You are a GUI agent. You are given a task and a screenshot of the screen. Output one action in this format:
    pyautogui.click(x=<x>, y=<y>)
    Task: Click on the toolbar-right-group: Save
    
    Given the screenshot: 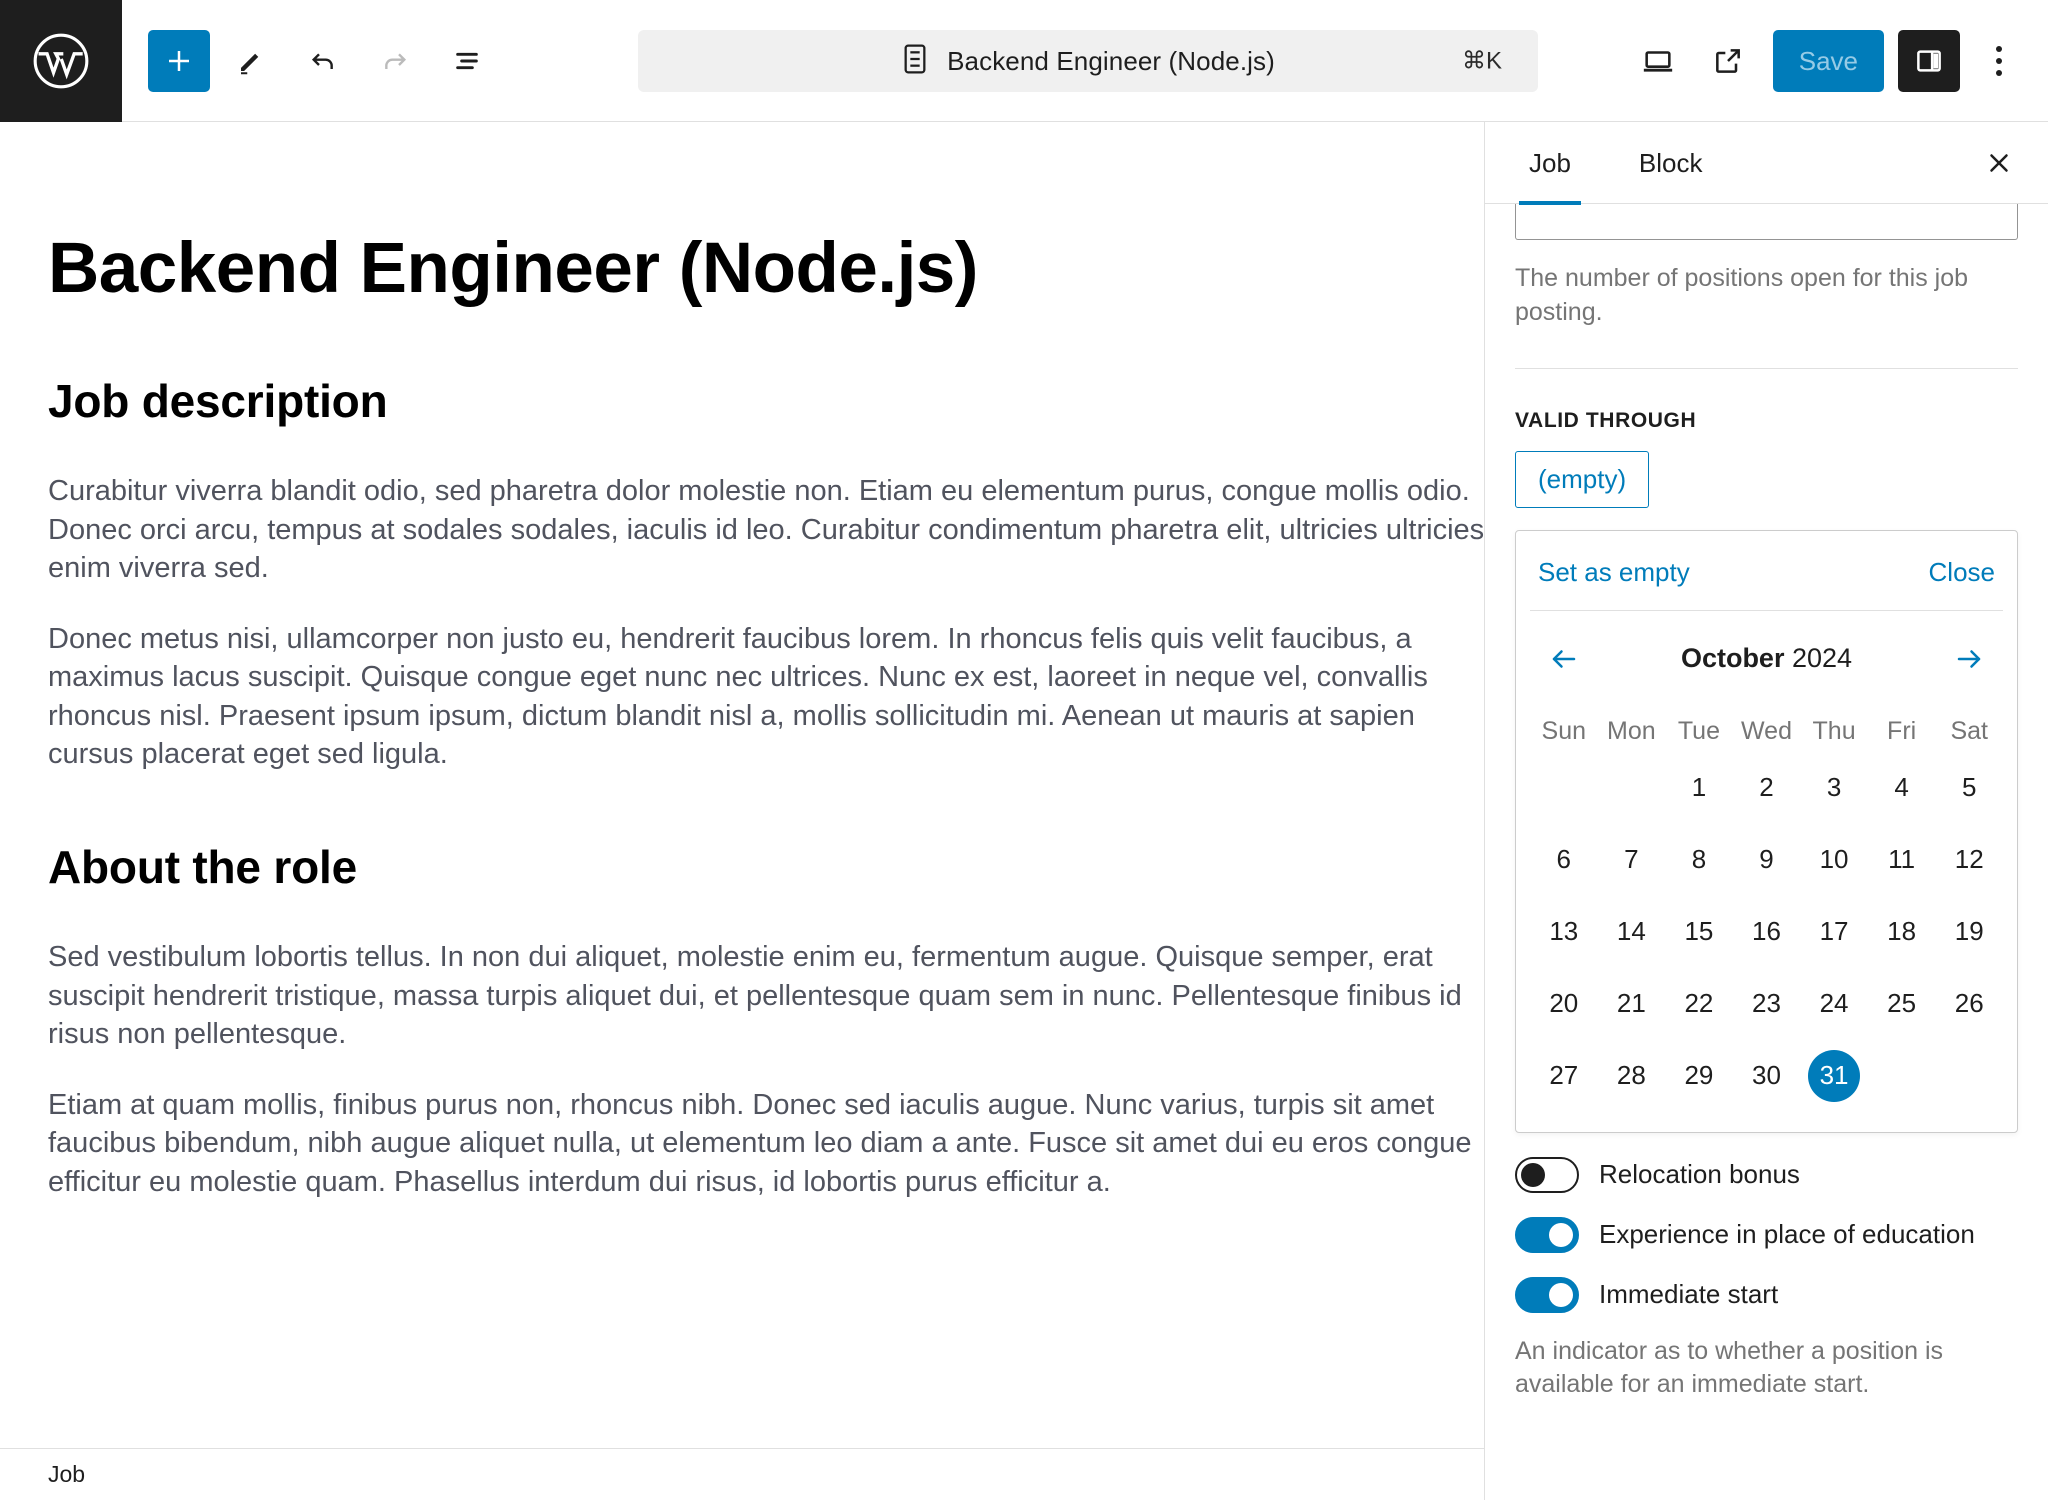 What is the action you would take?
    pyautogui.click(x=1828, y=61)
    